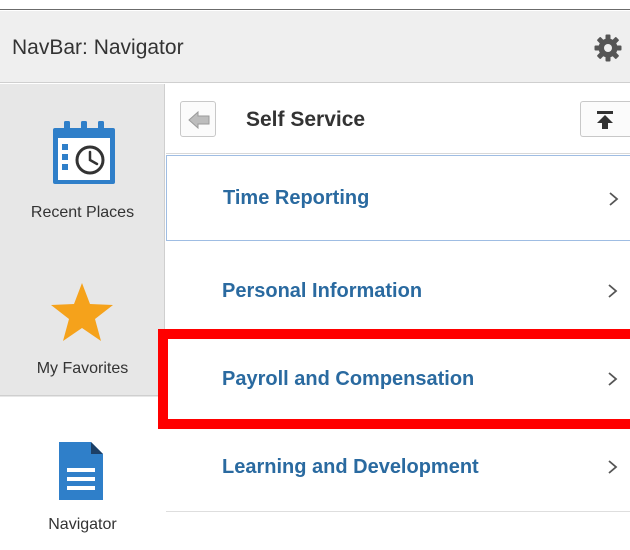  I want to click on menu-item-learning-and-development: Learning and Development, so click(398, 468).